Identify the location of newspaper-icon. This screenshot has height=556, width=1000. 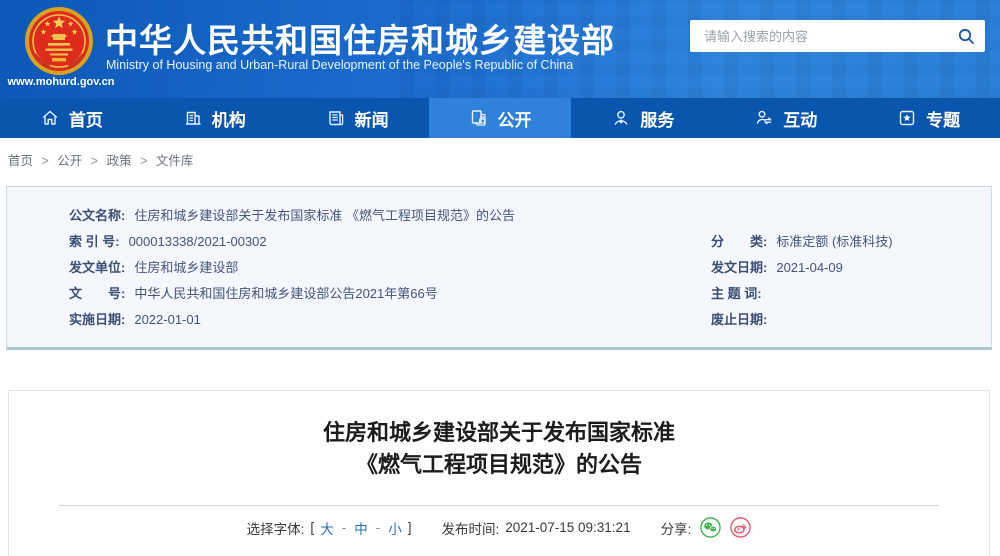
(336, 118).